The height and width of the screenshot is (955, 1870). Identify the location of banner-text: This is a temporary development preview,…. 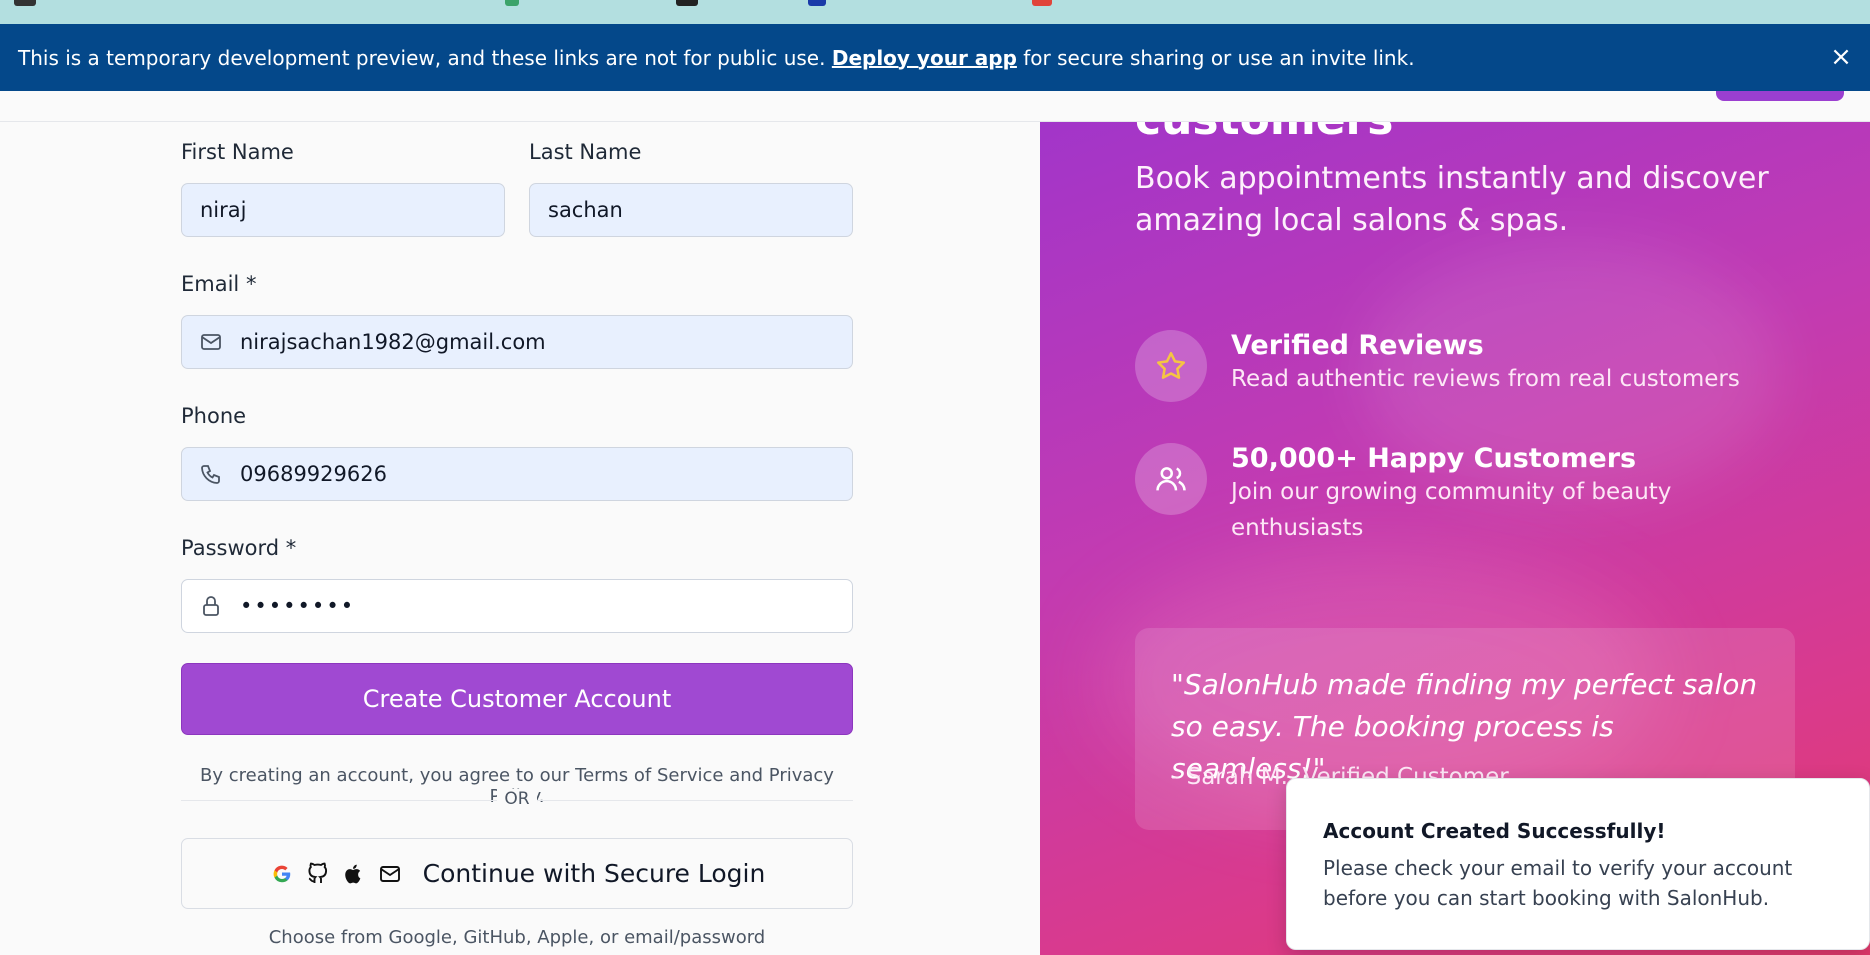
(716, 57).